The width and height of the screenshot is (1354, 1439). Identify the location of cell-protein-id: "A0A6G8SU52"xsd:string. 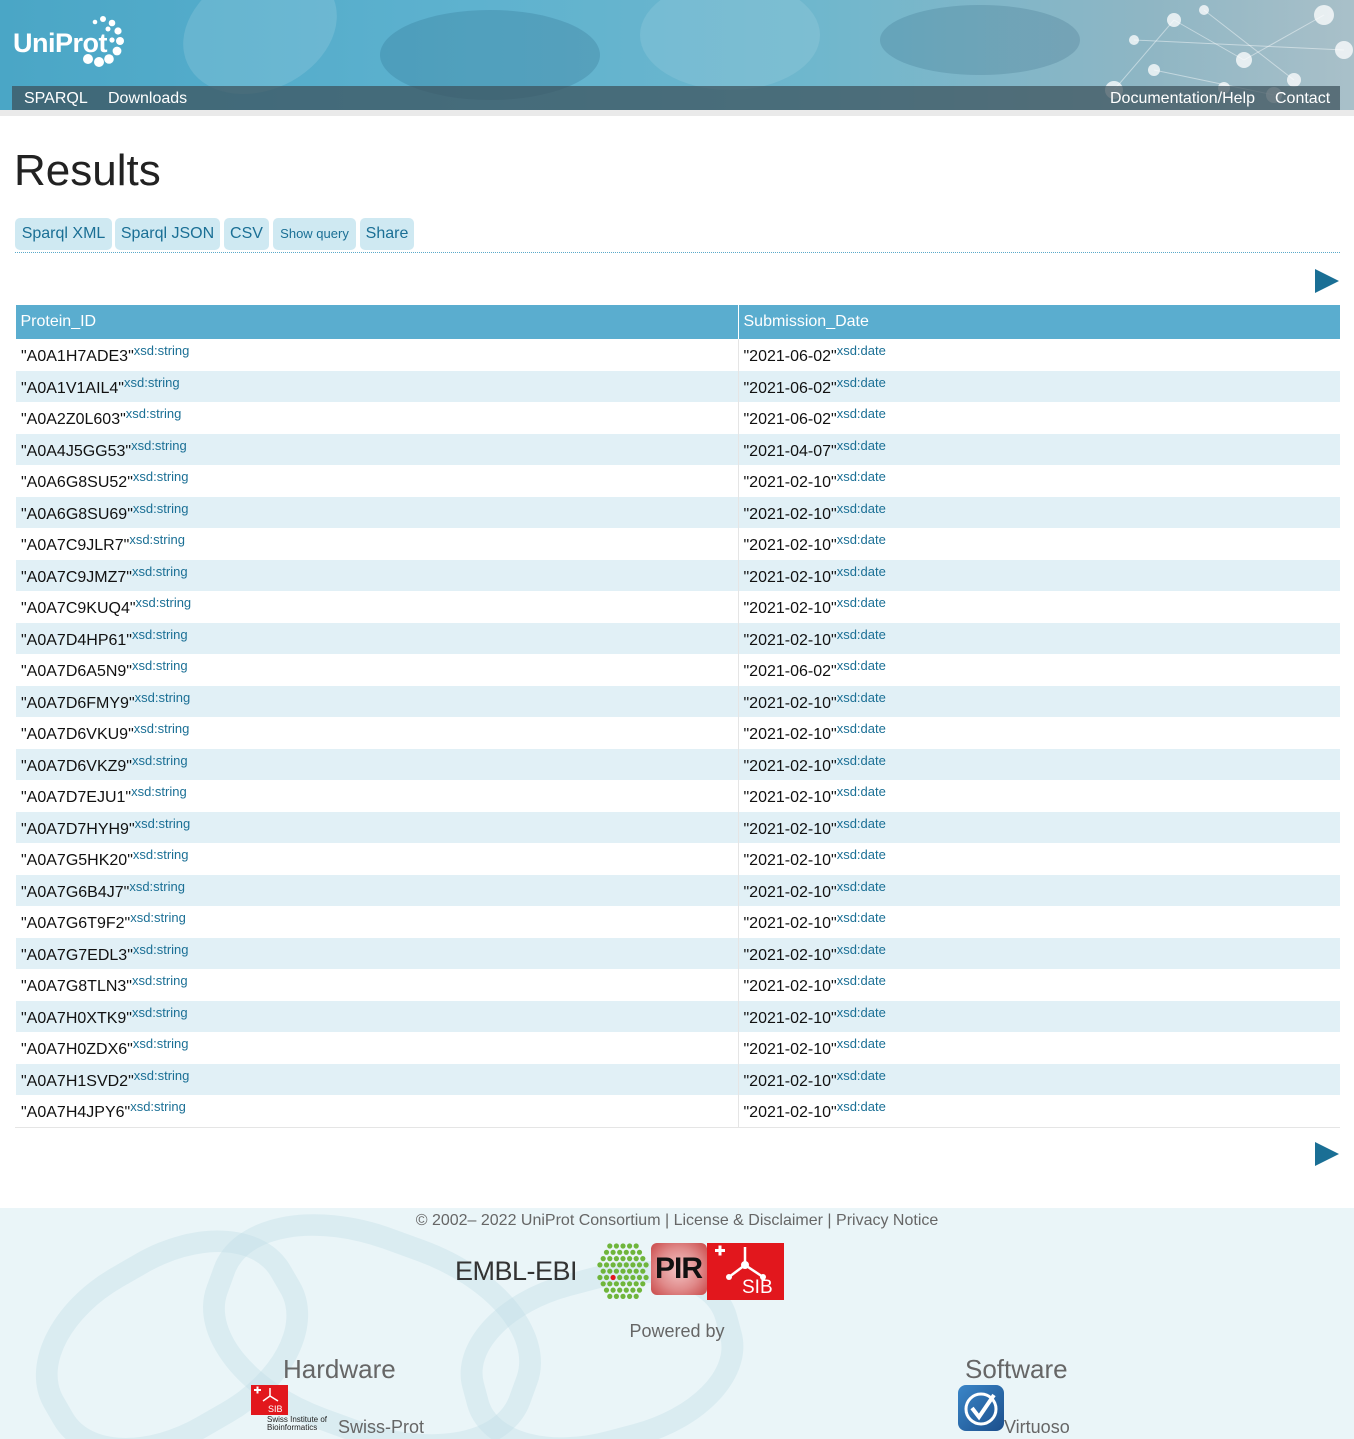
(377, 481).